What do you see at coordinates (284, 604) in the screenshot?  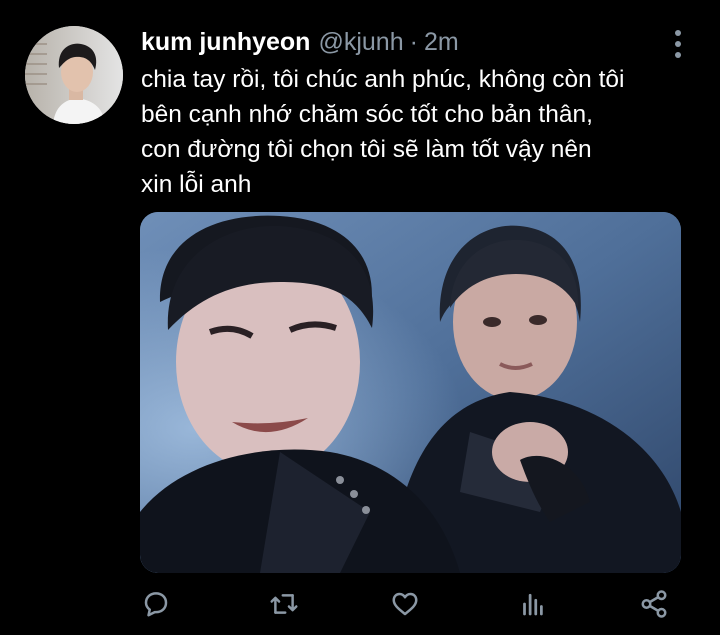 I see `retweet-icon` at bounding box center [284, 604].